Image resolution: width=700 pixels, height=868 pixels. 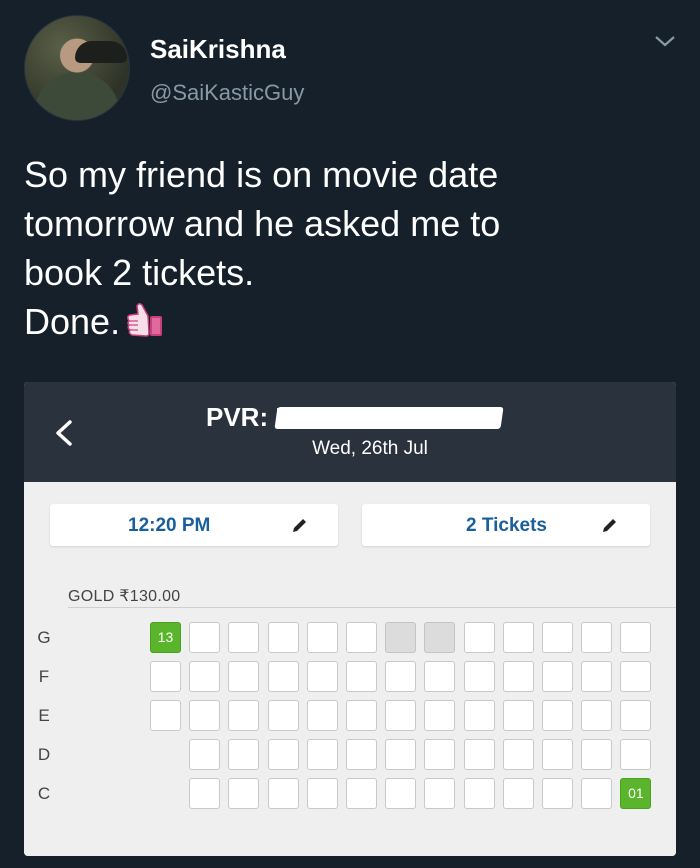 What do you see at coordinates (44, 793) in the screenshot?
I see `row-label-c: C` at bounding box center [44, 793].